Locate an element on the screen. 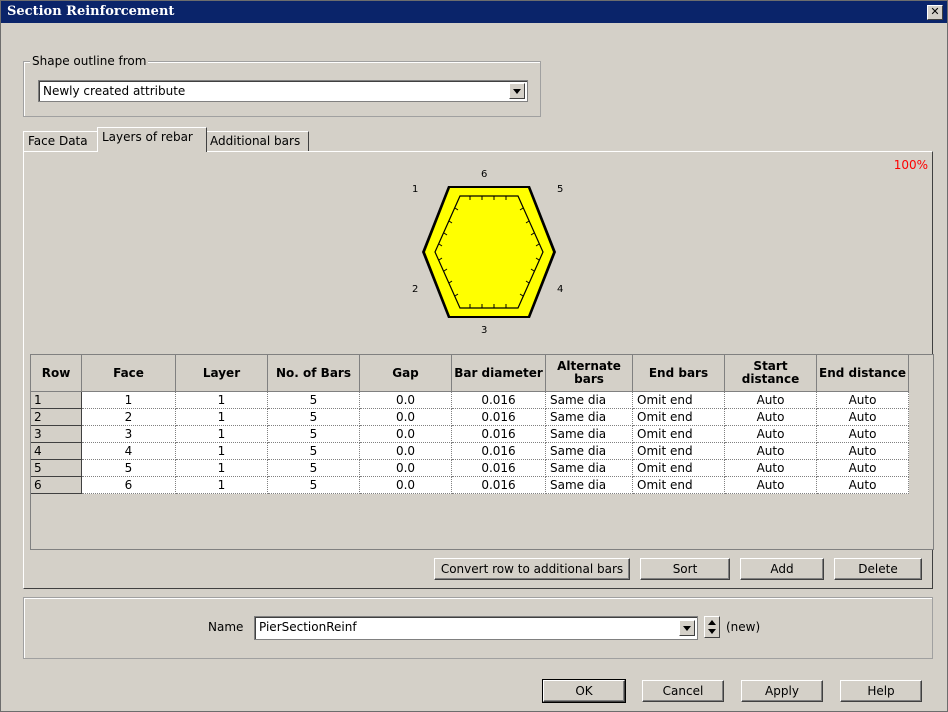 The image size is (948, 712). table-cell: 3 is located at coordinates (128, 434).